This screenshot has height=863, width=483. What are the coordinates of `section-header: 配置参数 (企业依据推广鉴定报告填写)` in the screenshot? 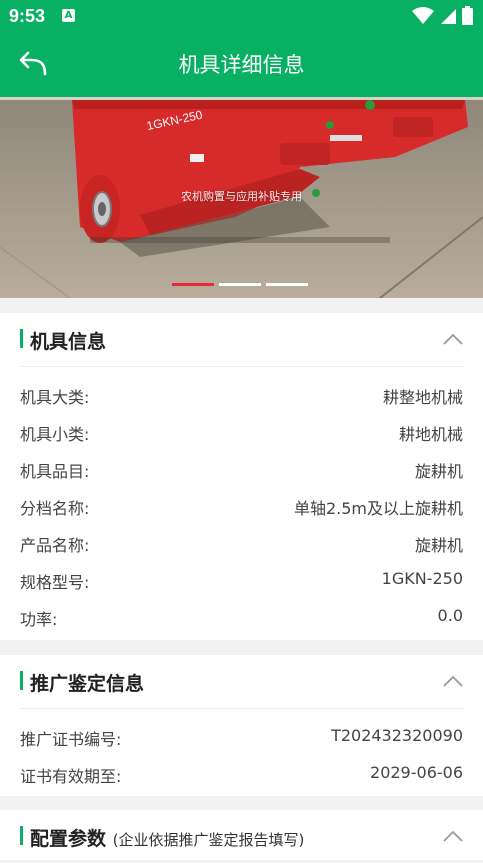 It's located at (241, 836).